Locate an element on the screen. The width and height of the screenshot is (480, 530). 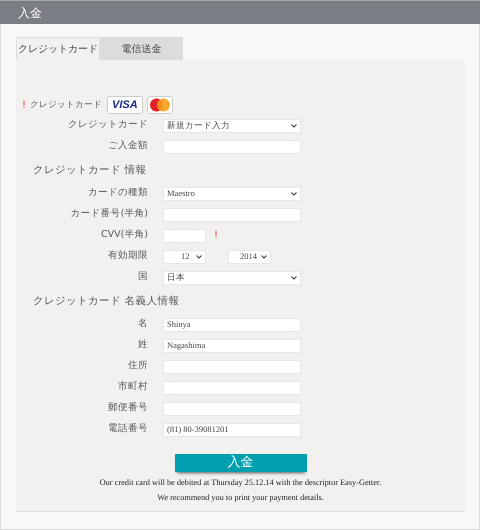
field-label: 名 is located at coordinates (143, 324).